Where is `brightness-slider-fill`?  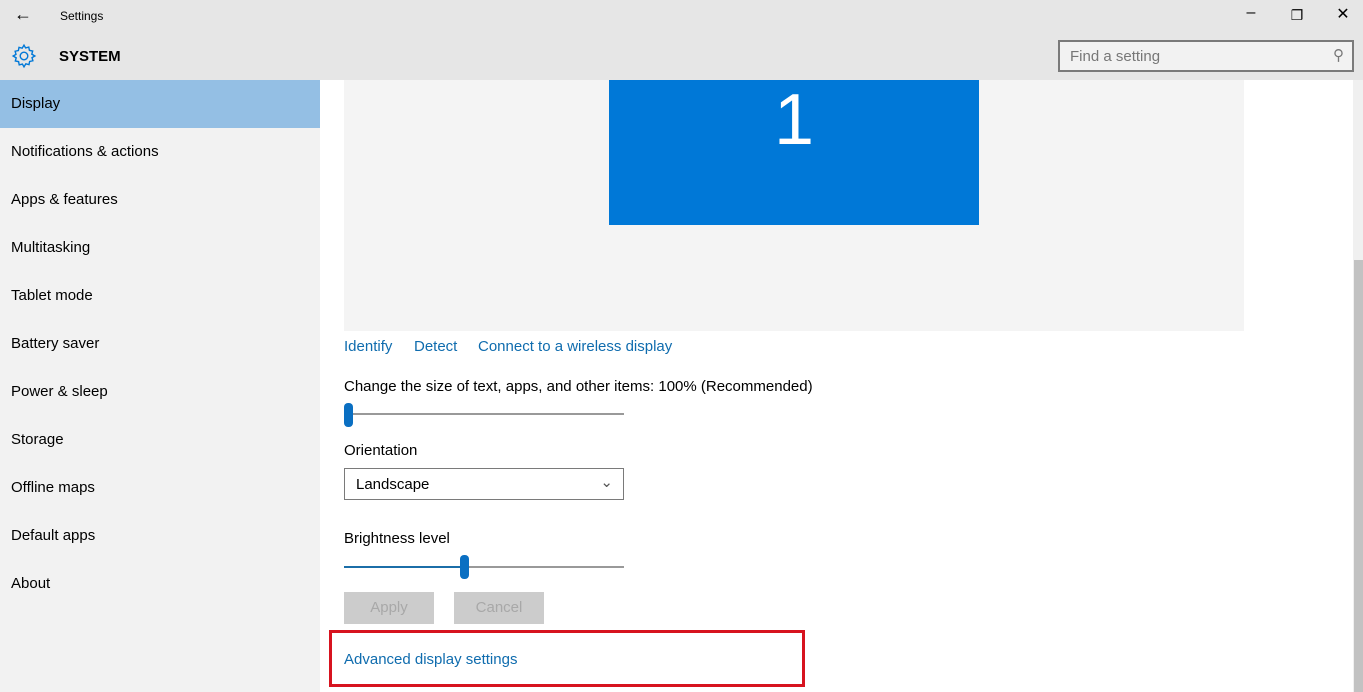 brightness-slider-fill is located at coordinates (402, 567).